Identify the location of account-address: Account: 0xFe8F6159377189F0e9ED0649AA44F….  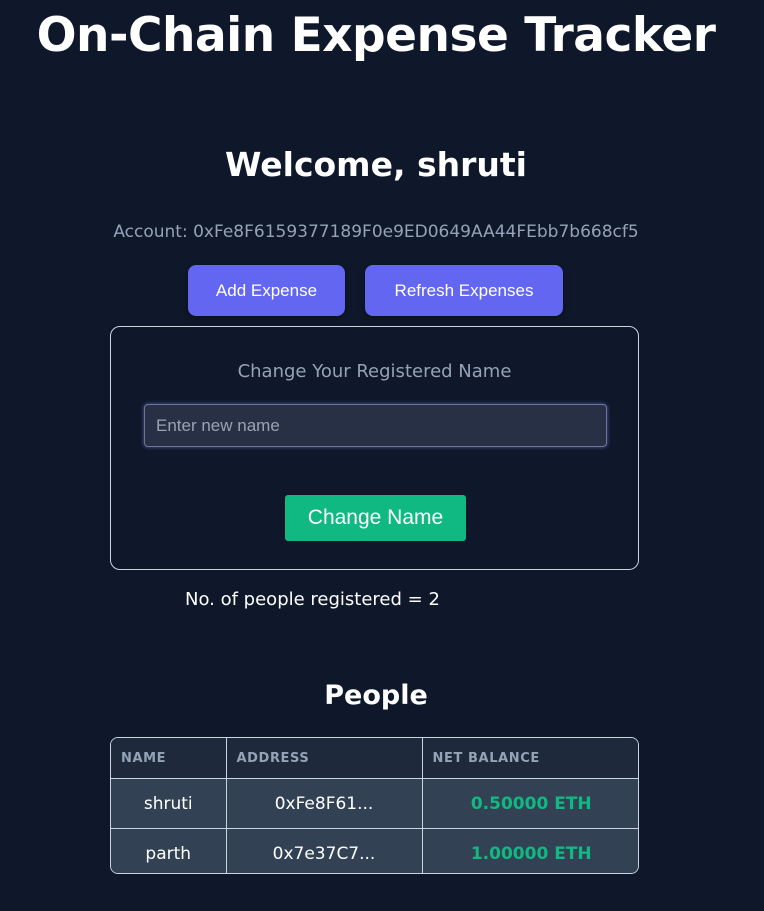
(376, 232).